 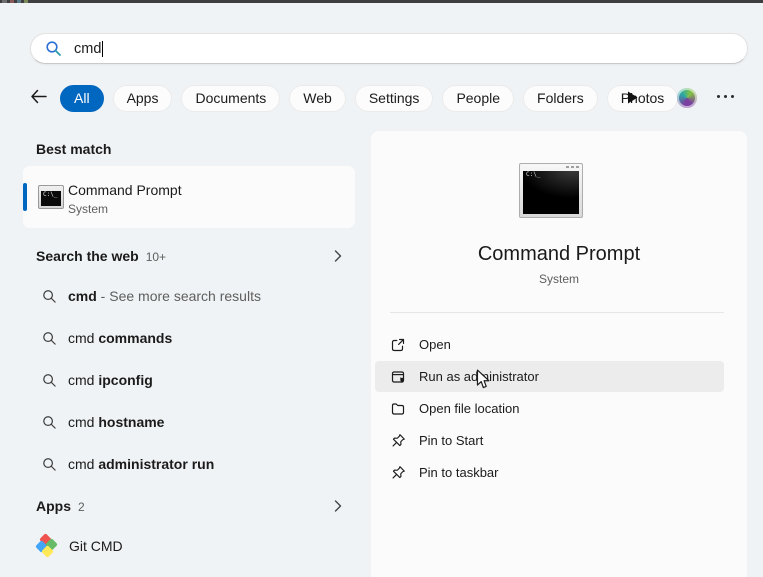 What do you see at coordinates (189, 422) in the screenshot?
I see `web-suggestion-row: cmd hostname` at bounding box center [189, 422].